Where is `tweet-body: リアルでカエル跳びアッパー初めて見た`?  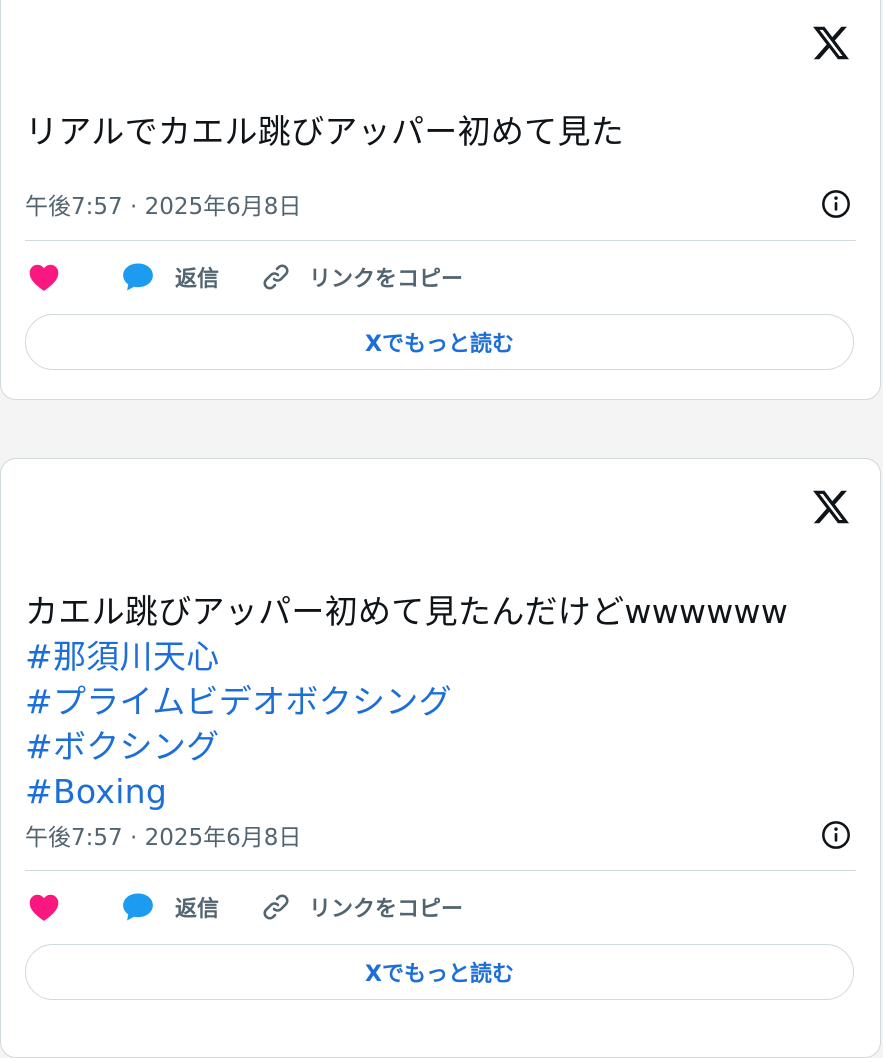
tweet-body: リアルでカエル跳びアッパー初めて見た is located at coordinates (325, 131).